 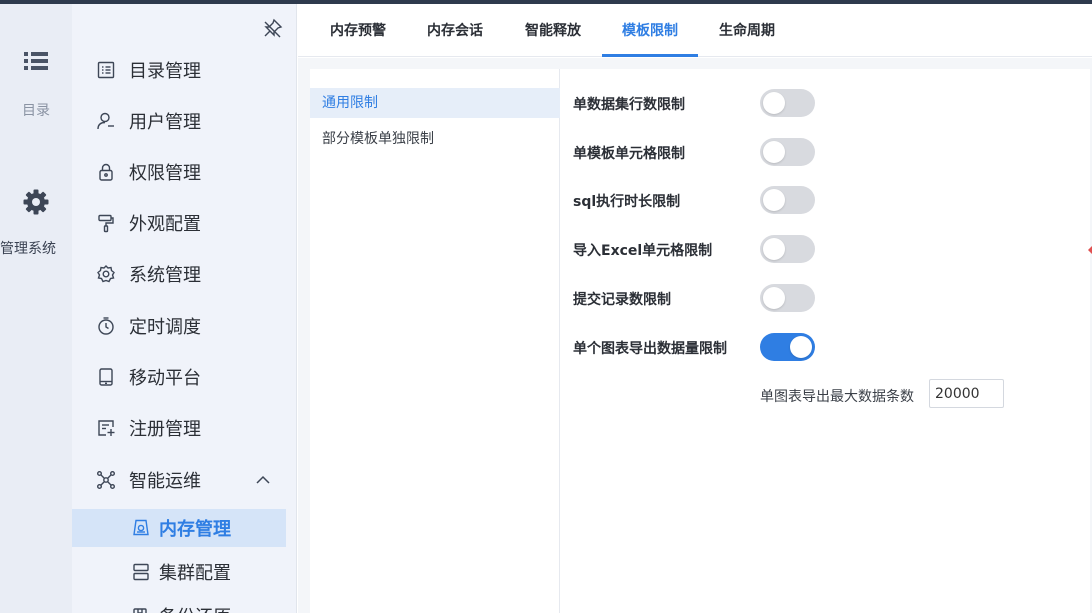 I want to click on sidebar-item-catalog: 目录管理, so click(x=179, y=70).